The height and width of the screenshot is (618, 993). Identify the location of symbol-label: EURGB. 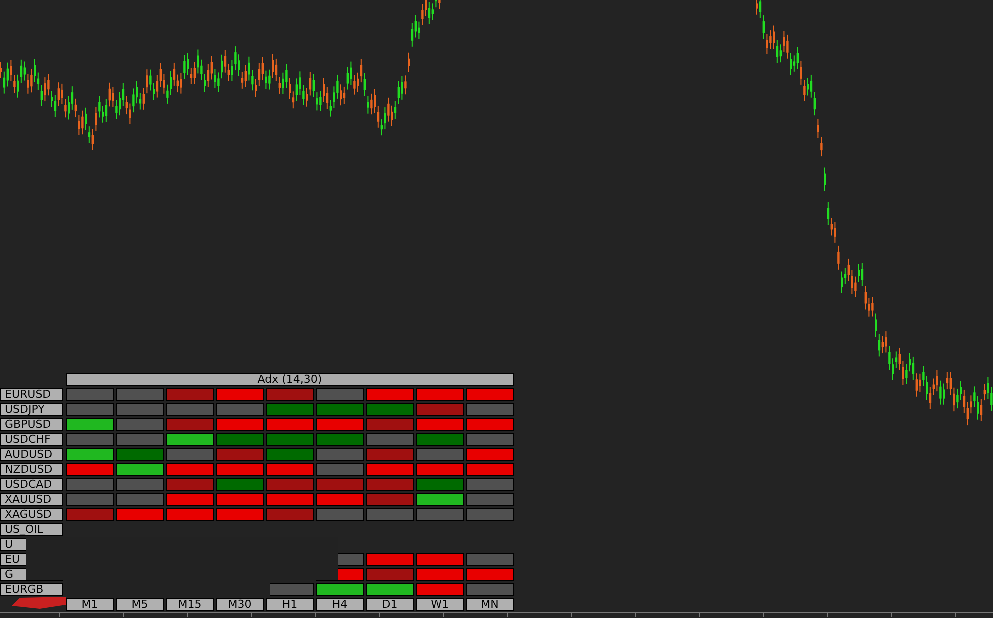
(31, 589).